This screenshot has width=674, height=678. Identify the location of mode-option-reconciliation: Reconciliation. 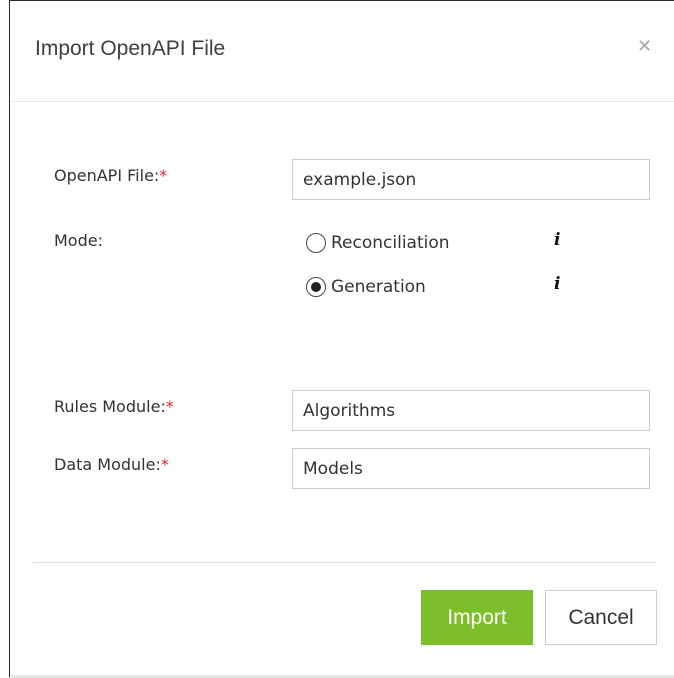
(378, 243).